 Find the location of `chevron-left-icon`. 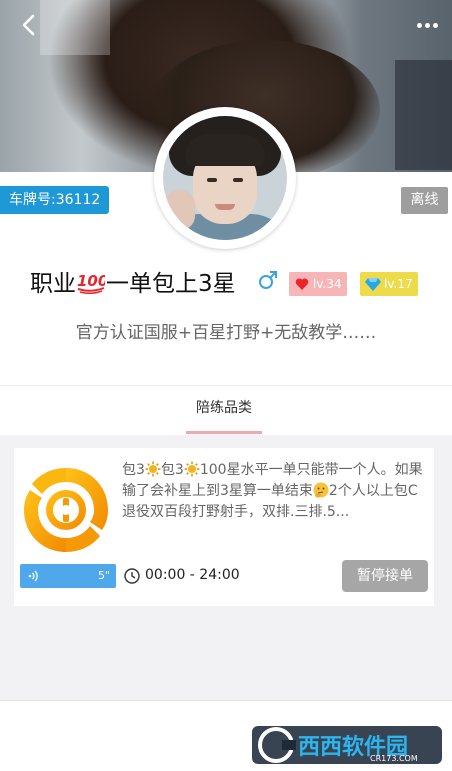

chevron-left-icon is located at coordinates (28, 25).